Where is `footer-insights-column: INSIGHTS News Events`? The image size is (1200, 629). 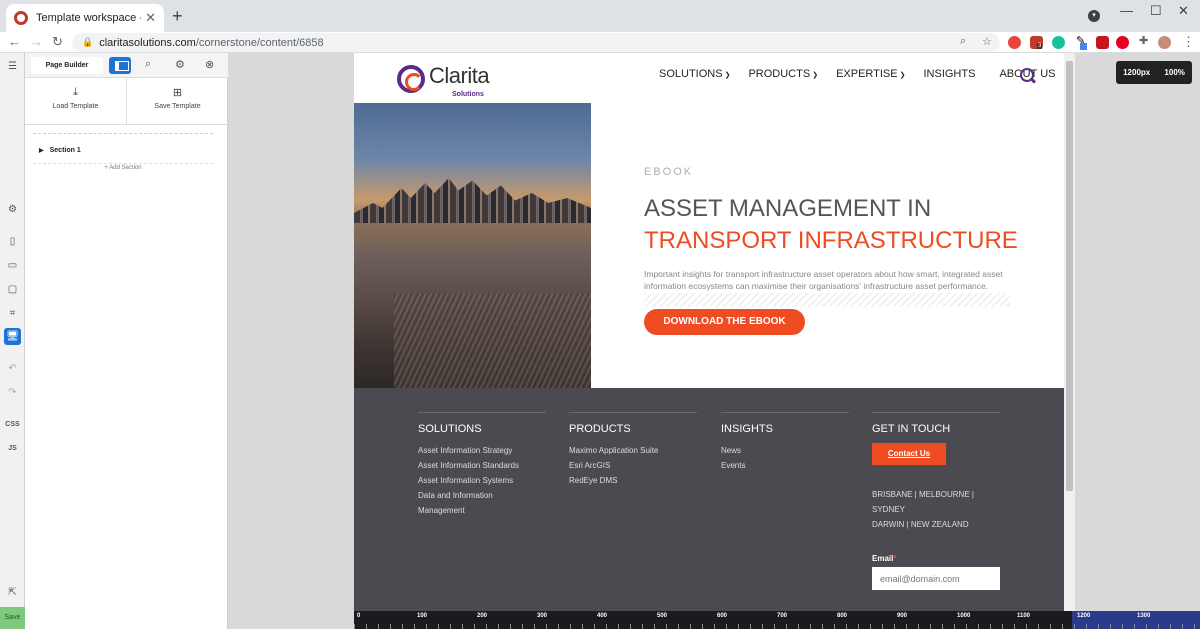
footer-insights-column: INSIGHTS News Events is located at coordinates (785, 442).